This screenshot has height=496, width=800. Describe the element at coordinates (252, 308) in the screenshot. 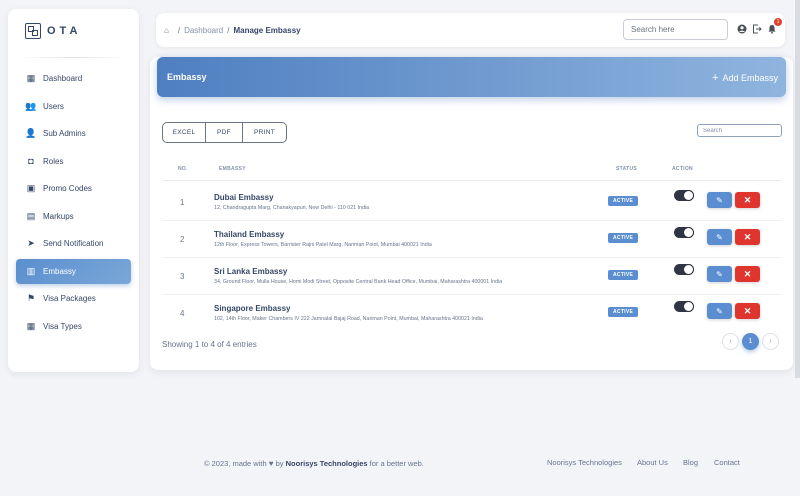

I see `embassy-name: Singapore Embassy` at that location.